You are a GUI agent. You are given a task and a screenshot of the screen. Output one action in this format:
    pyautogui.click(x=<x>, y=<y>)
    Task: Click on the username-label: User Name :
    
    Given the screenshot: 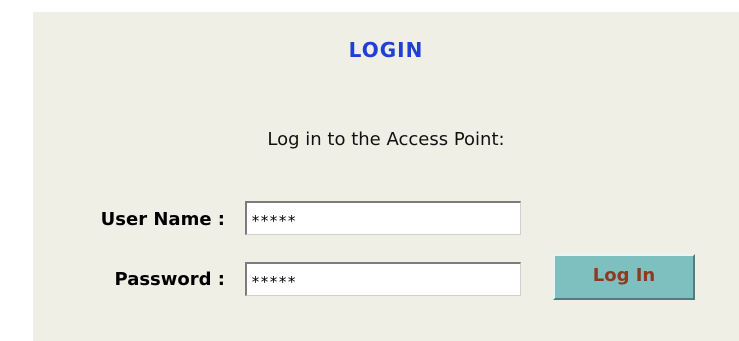 What is the action you would take?
    pyautogui.click(x=162, y=219)
    